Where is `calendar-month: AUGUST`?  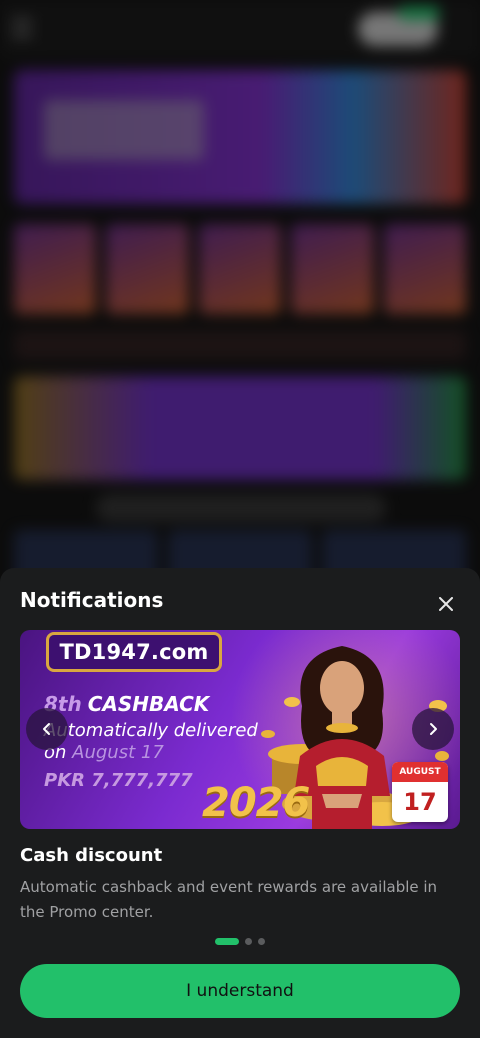
calendar-month: AUGUST is located at coordinates (420, 772).